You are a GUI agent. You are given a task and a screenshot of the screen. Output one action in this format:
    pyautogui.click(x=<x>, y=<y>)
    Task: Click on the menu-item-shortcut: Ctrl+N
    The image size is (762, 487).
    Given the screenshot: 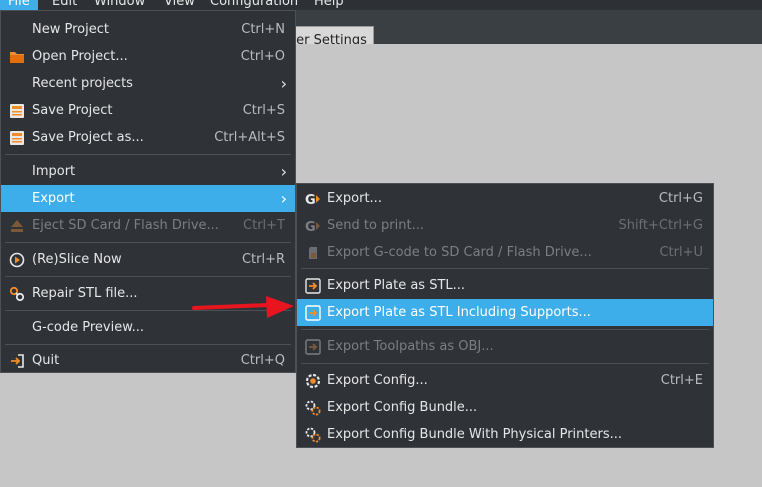 What is the action you would take?
    pyautogui.click(x=263, y=29)
    